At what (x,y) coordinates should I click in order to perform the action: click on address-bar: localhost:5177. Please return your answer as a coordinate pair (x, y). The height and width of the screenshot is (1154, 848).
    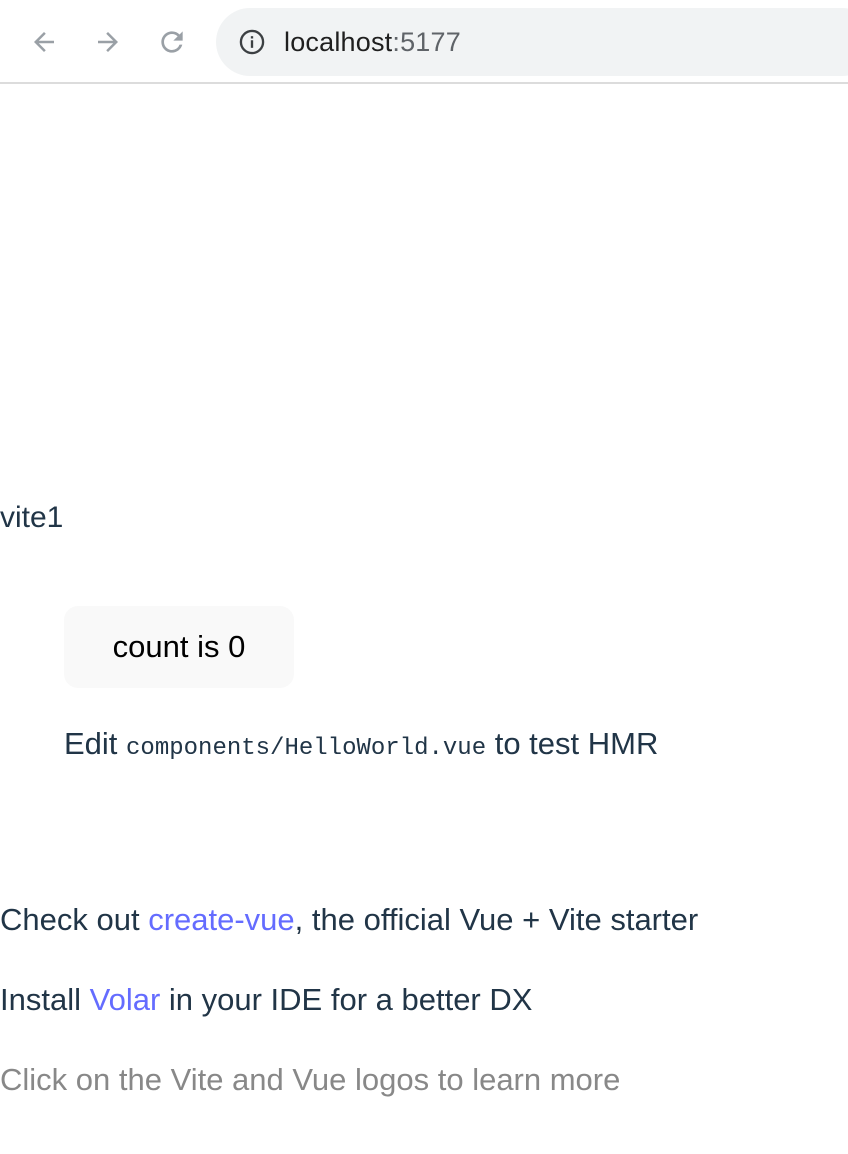
    Looking at the image, I should click on (532, 42).